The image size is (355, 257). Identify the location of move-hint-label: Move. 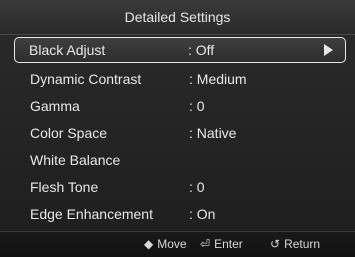
(172, 244).